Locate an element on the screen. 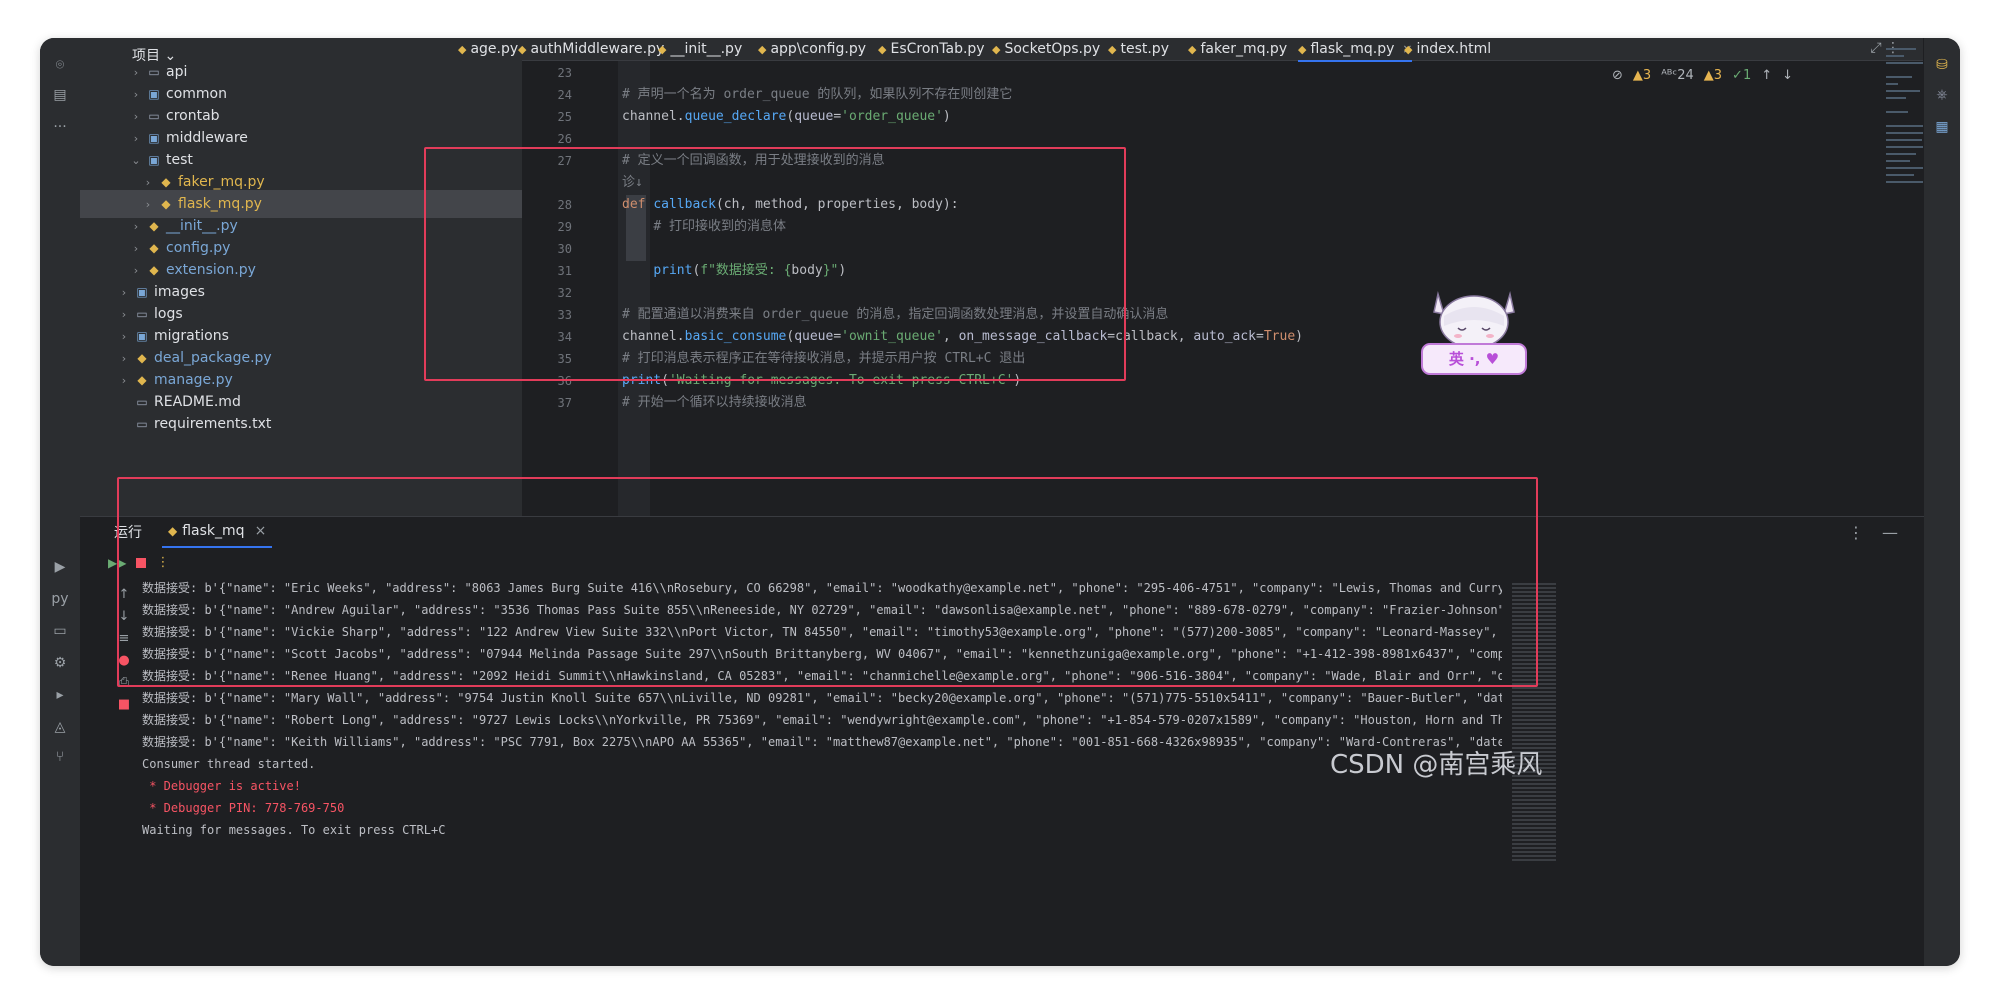 Image resolution: width=1998 pixels, height=1004 pixels. tree-item-label: README.md is located at coordinates (197, 402).